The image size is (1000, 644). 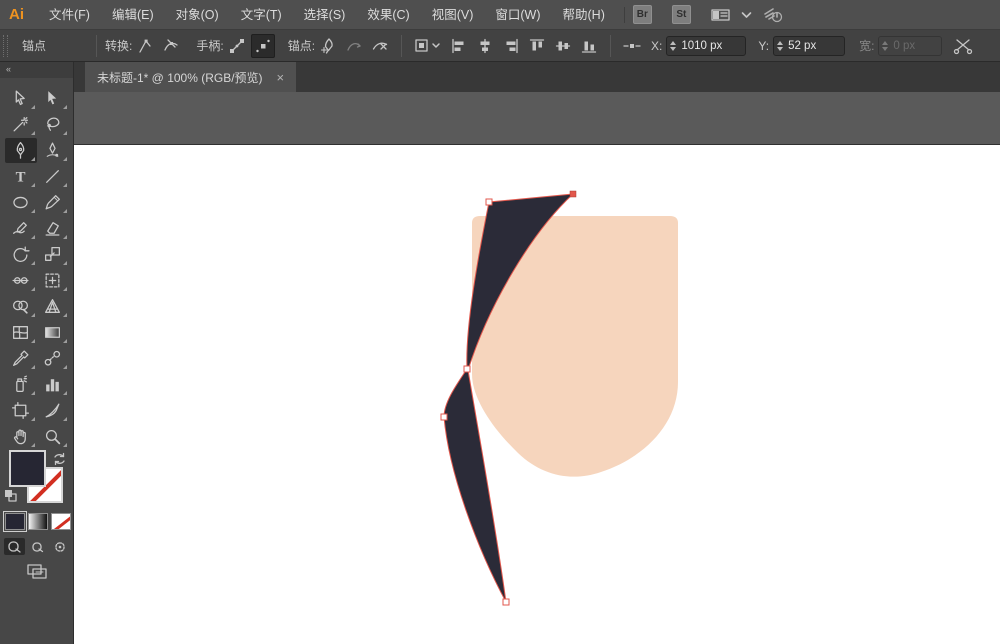 I want to click on lasso-tool, so click(x=53, y=124).